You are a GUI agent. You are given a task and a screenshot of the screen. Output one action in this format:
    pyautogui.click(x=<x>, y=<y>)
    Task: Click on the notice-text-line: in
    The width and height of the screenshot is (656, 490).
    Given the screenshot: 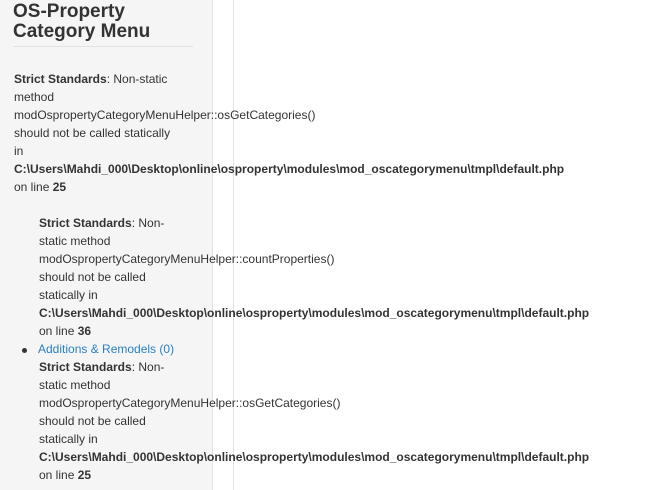 What is the action you would take?
    pyautogui.click(x=19, y=151)
    